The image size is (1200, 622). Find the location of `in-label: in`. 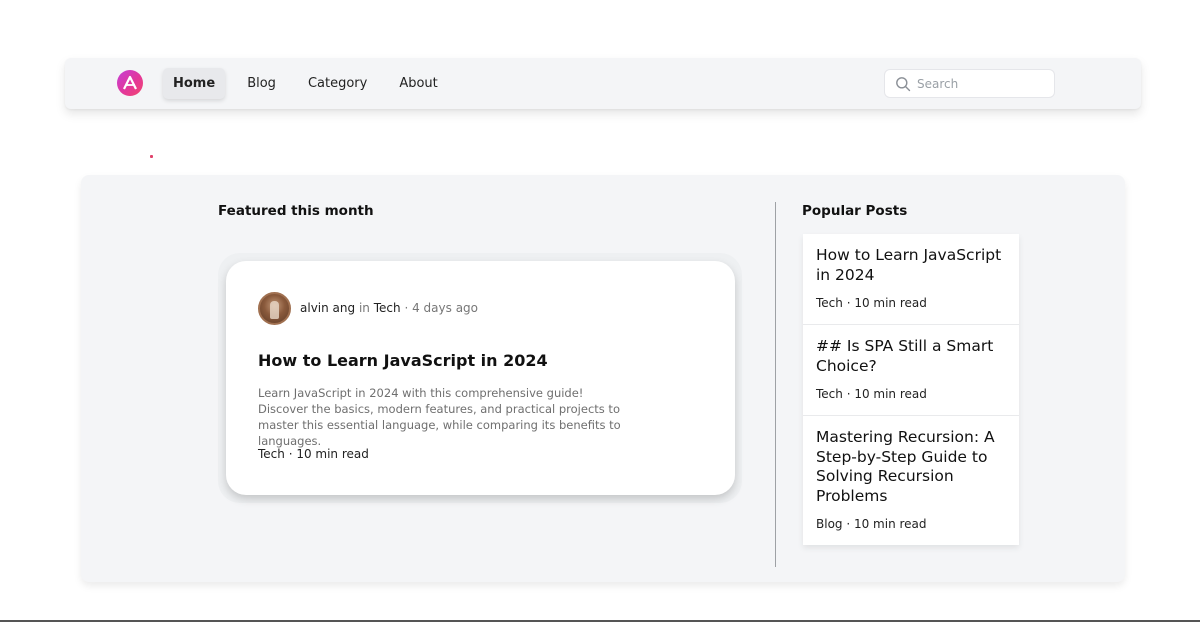

in-label: in is located at coordinates (364, 308).